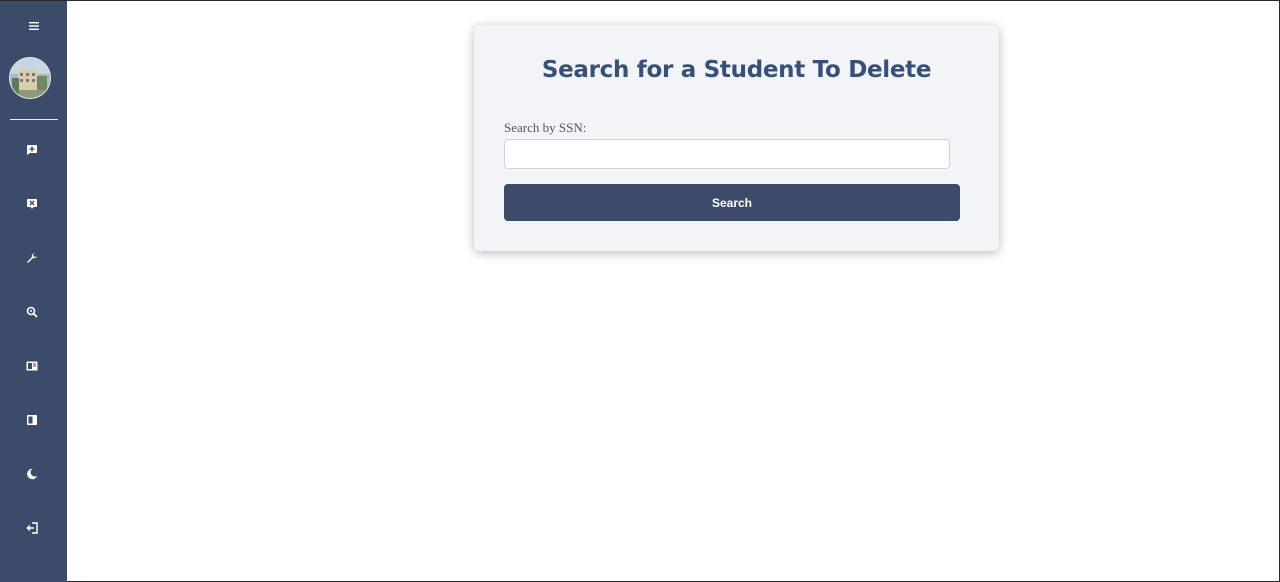 Image resolution: width=1280 pixels, height=582 pixels. I want to click on nav-add-student, so click(32, 150).